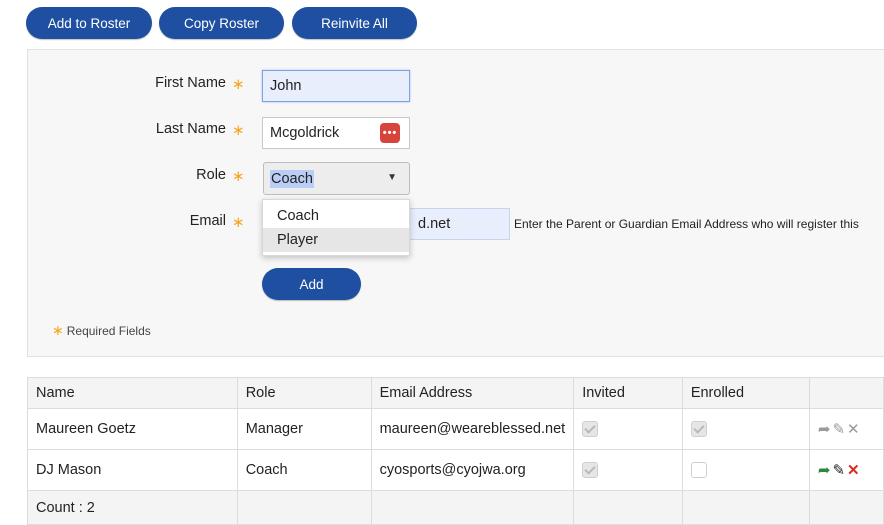 This screenshot has width=884, height=525. Describe the element at coordinates (190, 83) in the screenshot. I see `first-name-label: First Name` at that location.